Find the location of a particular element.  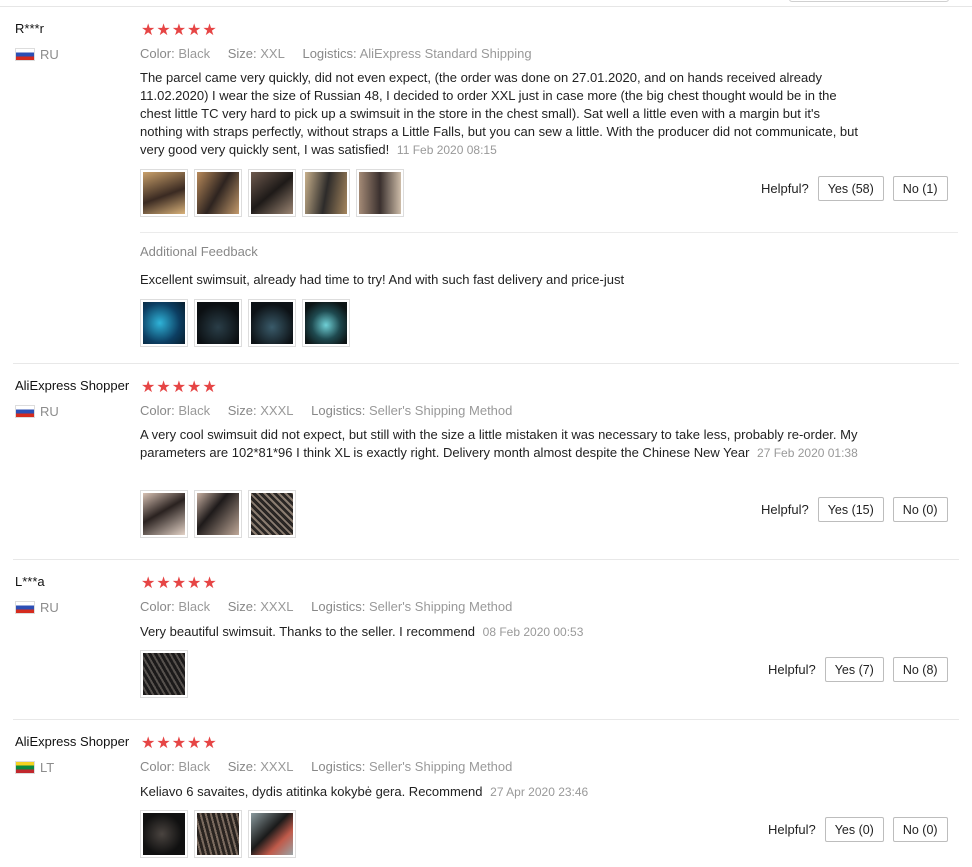

helpful-no-button: No (1) is located at coordinates (920, 188).